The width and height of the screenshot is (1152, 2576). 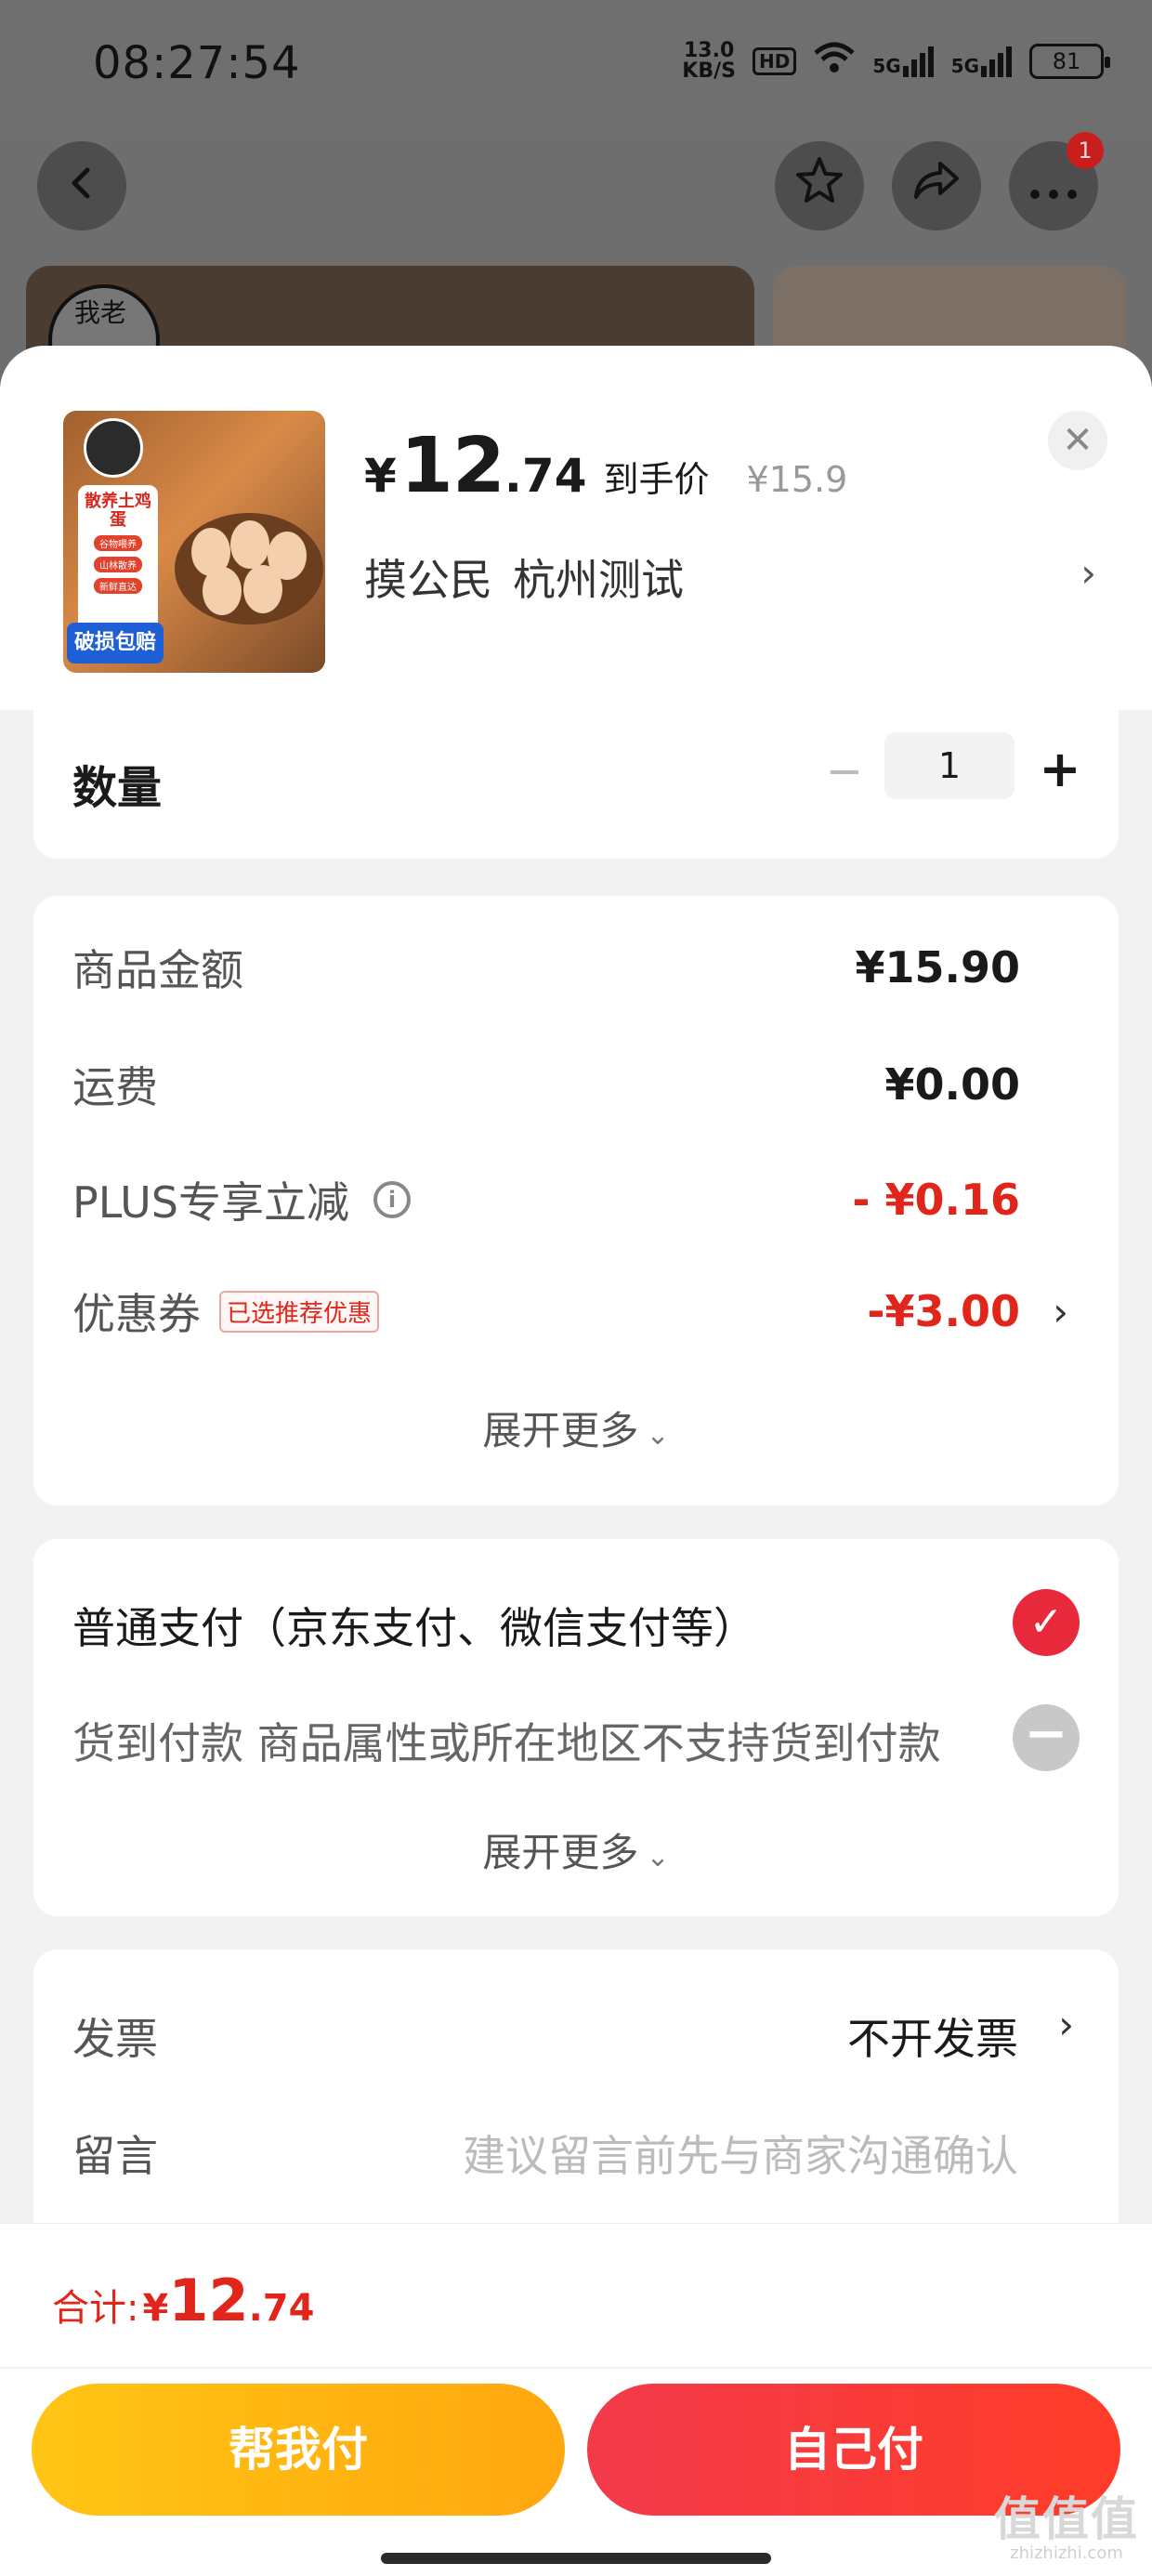 What do you see at coordinates (576, 2368) in the screenshot?
I see `divider` at bounding box center [576, 2368].